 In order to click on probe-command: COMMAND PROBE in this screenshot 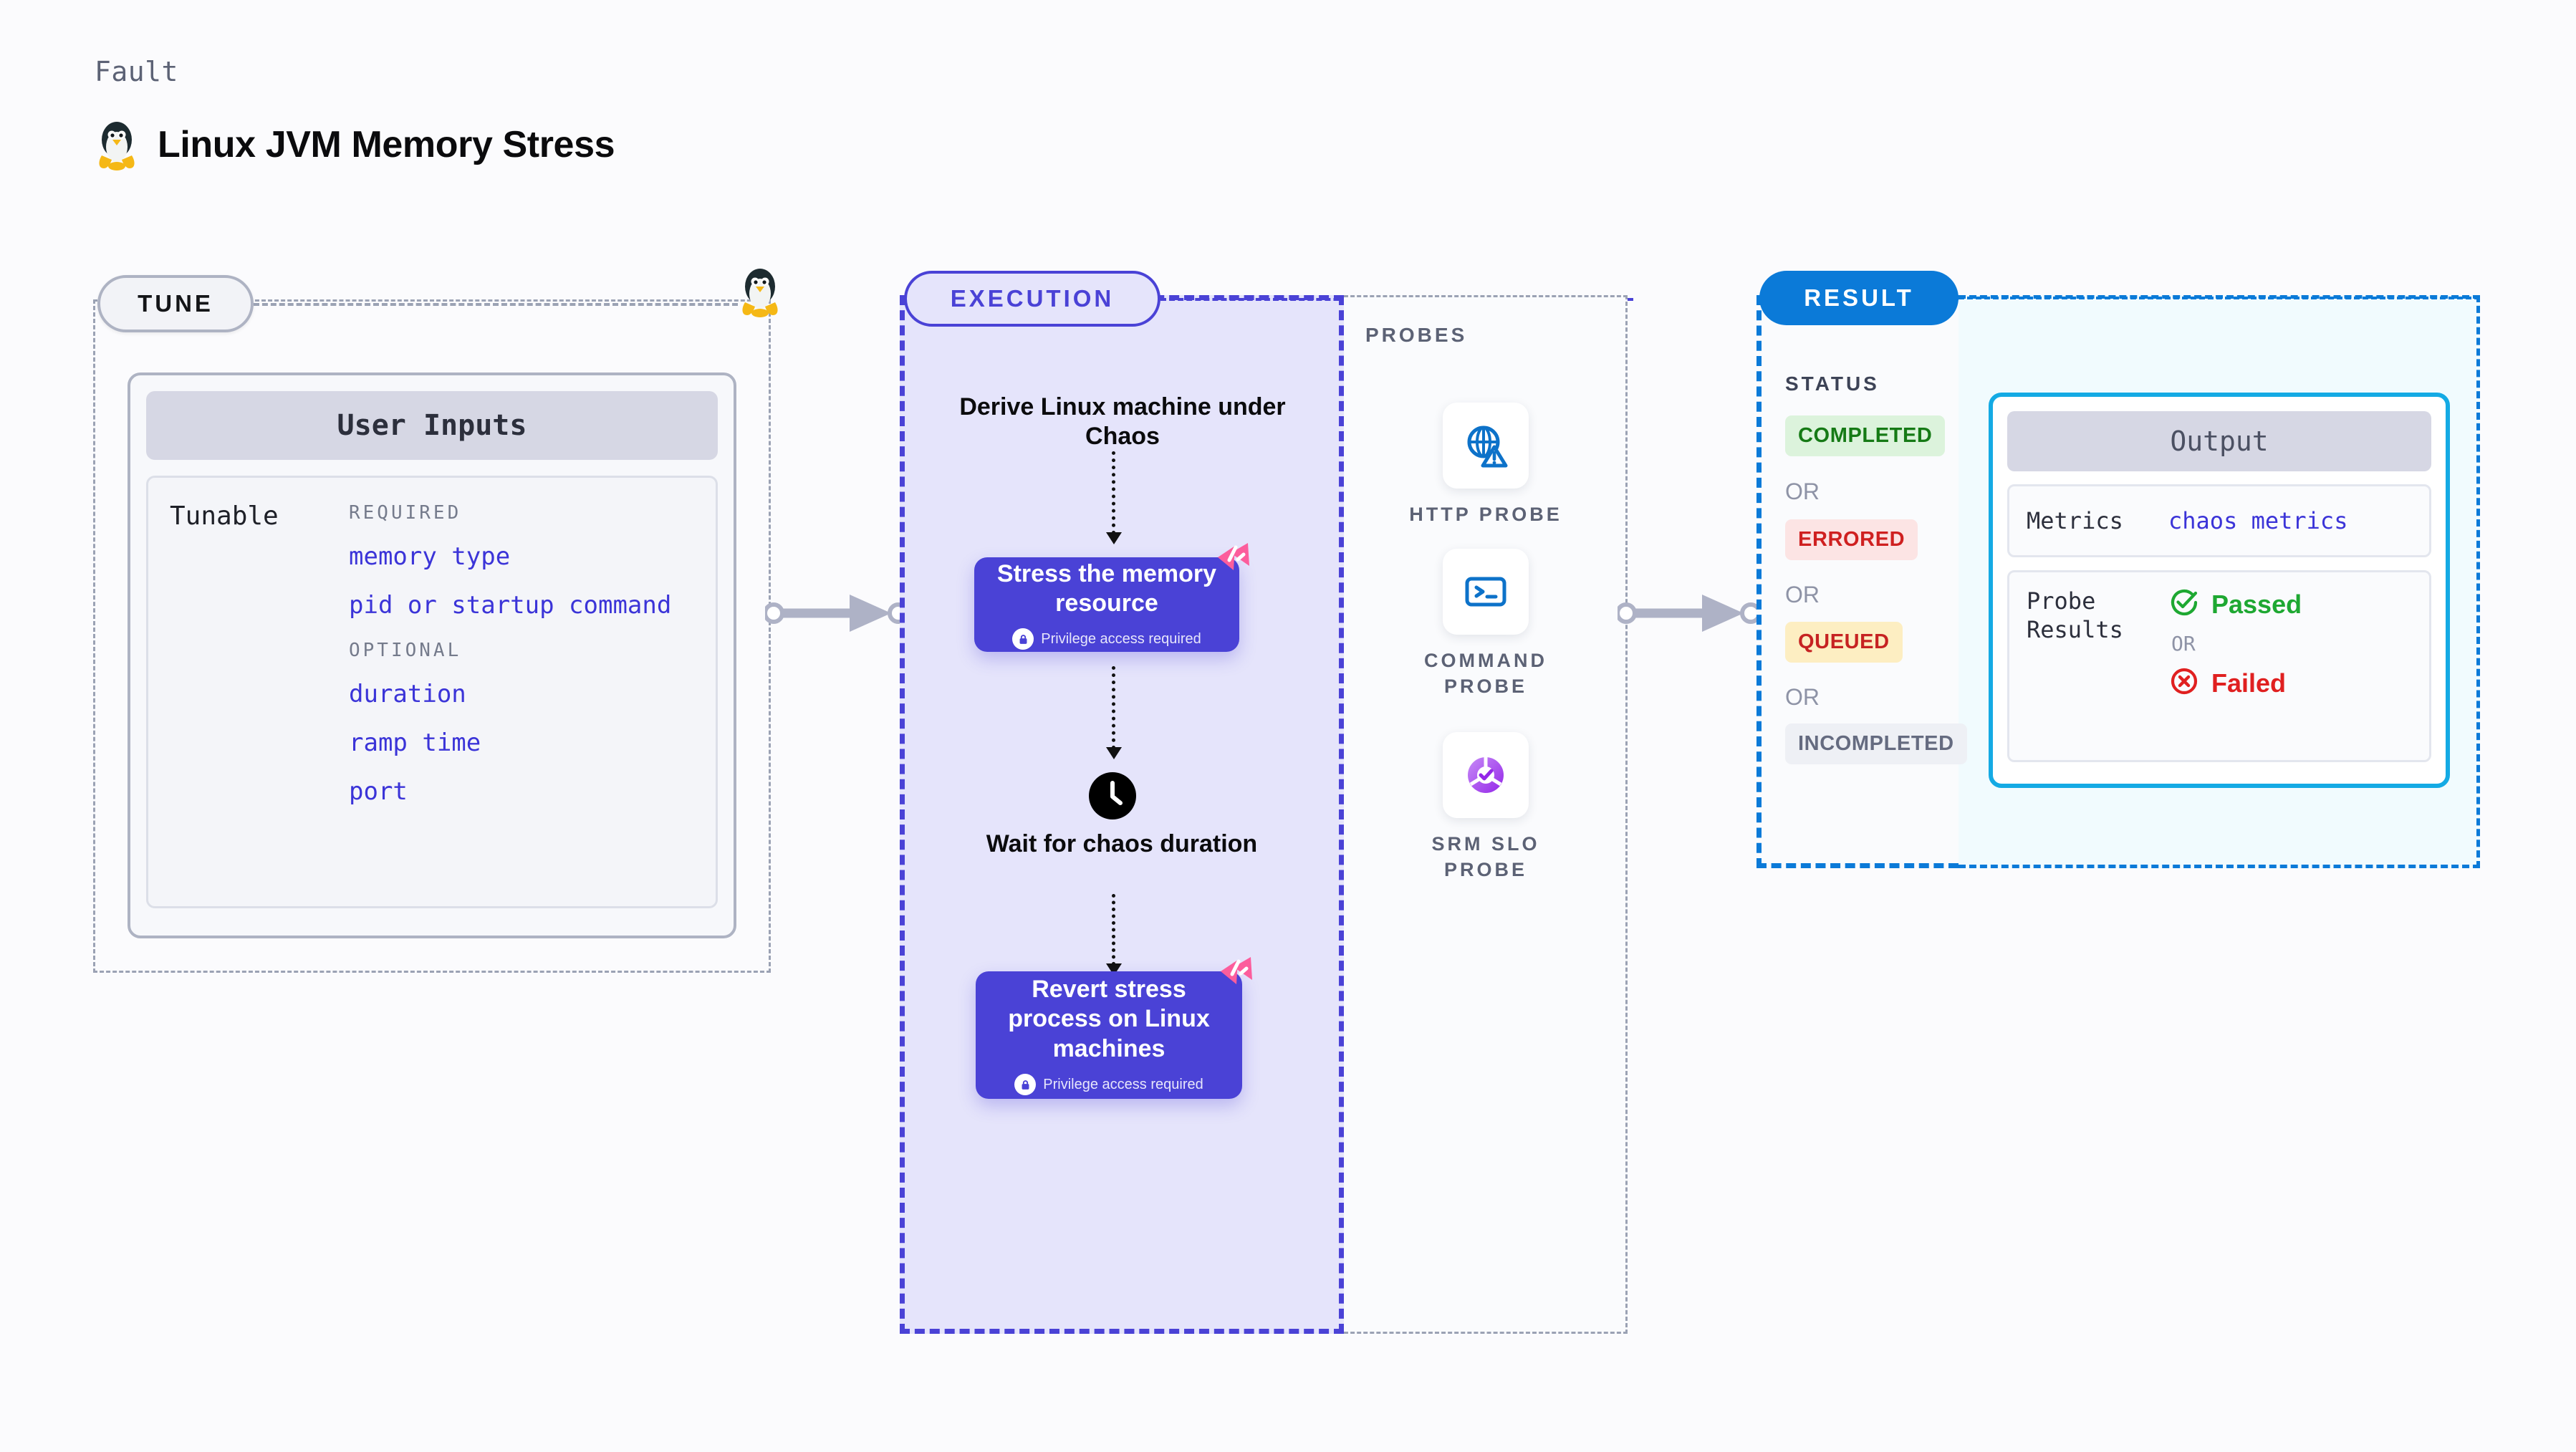, I will do `click(1486, 625)`.